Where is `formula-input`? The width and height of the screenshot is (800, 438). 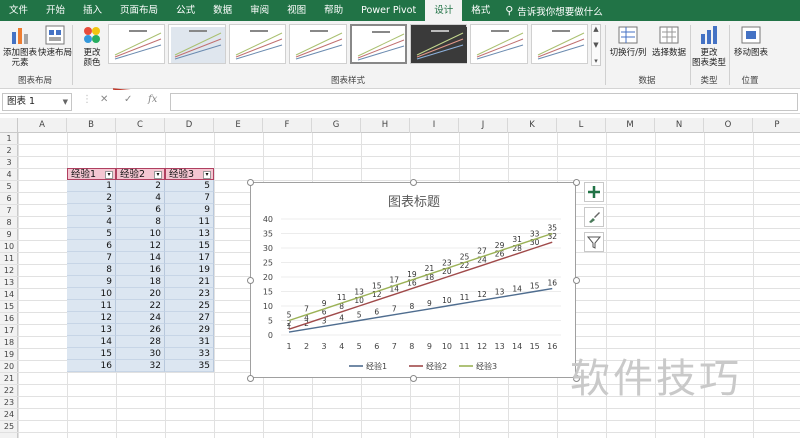
formula-input is located at coordinates (484, 102).